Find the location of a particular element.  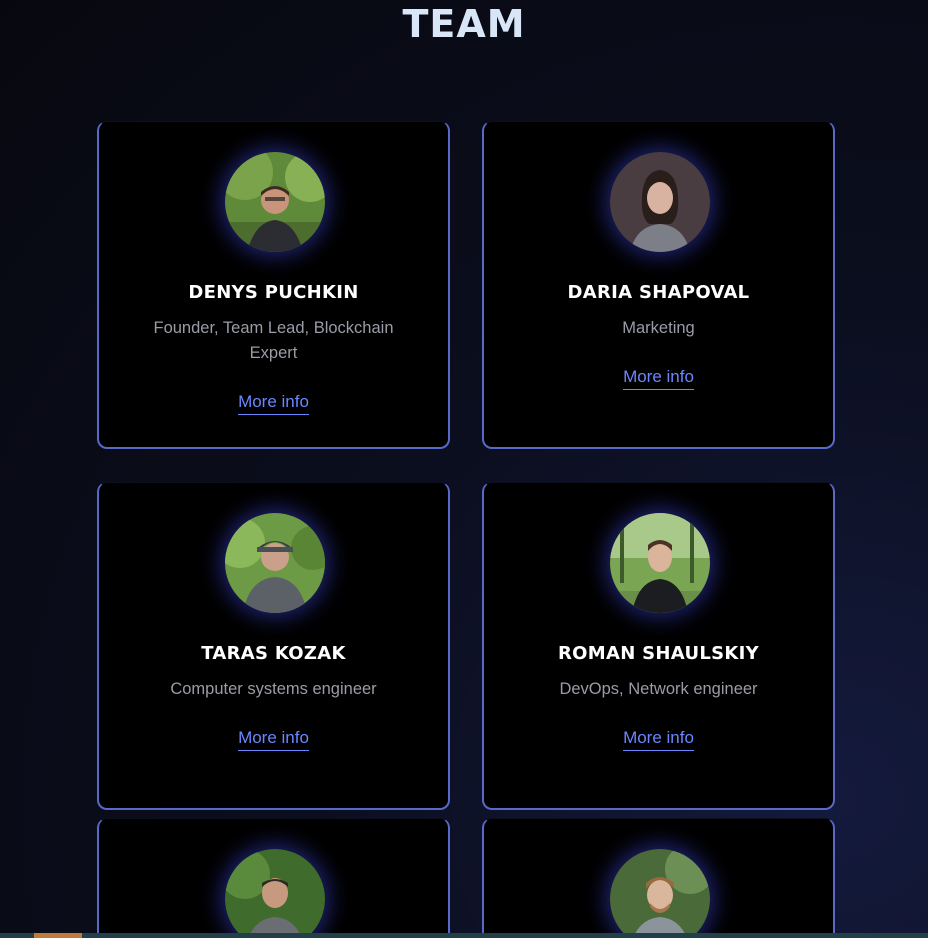

member-name: DARIA SHAPOVAL is located at coordinates (658, 292).